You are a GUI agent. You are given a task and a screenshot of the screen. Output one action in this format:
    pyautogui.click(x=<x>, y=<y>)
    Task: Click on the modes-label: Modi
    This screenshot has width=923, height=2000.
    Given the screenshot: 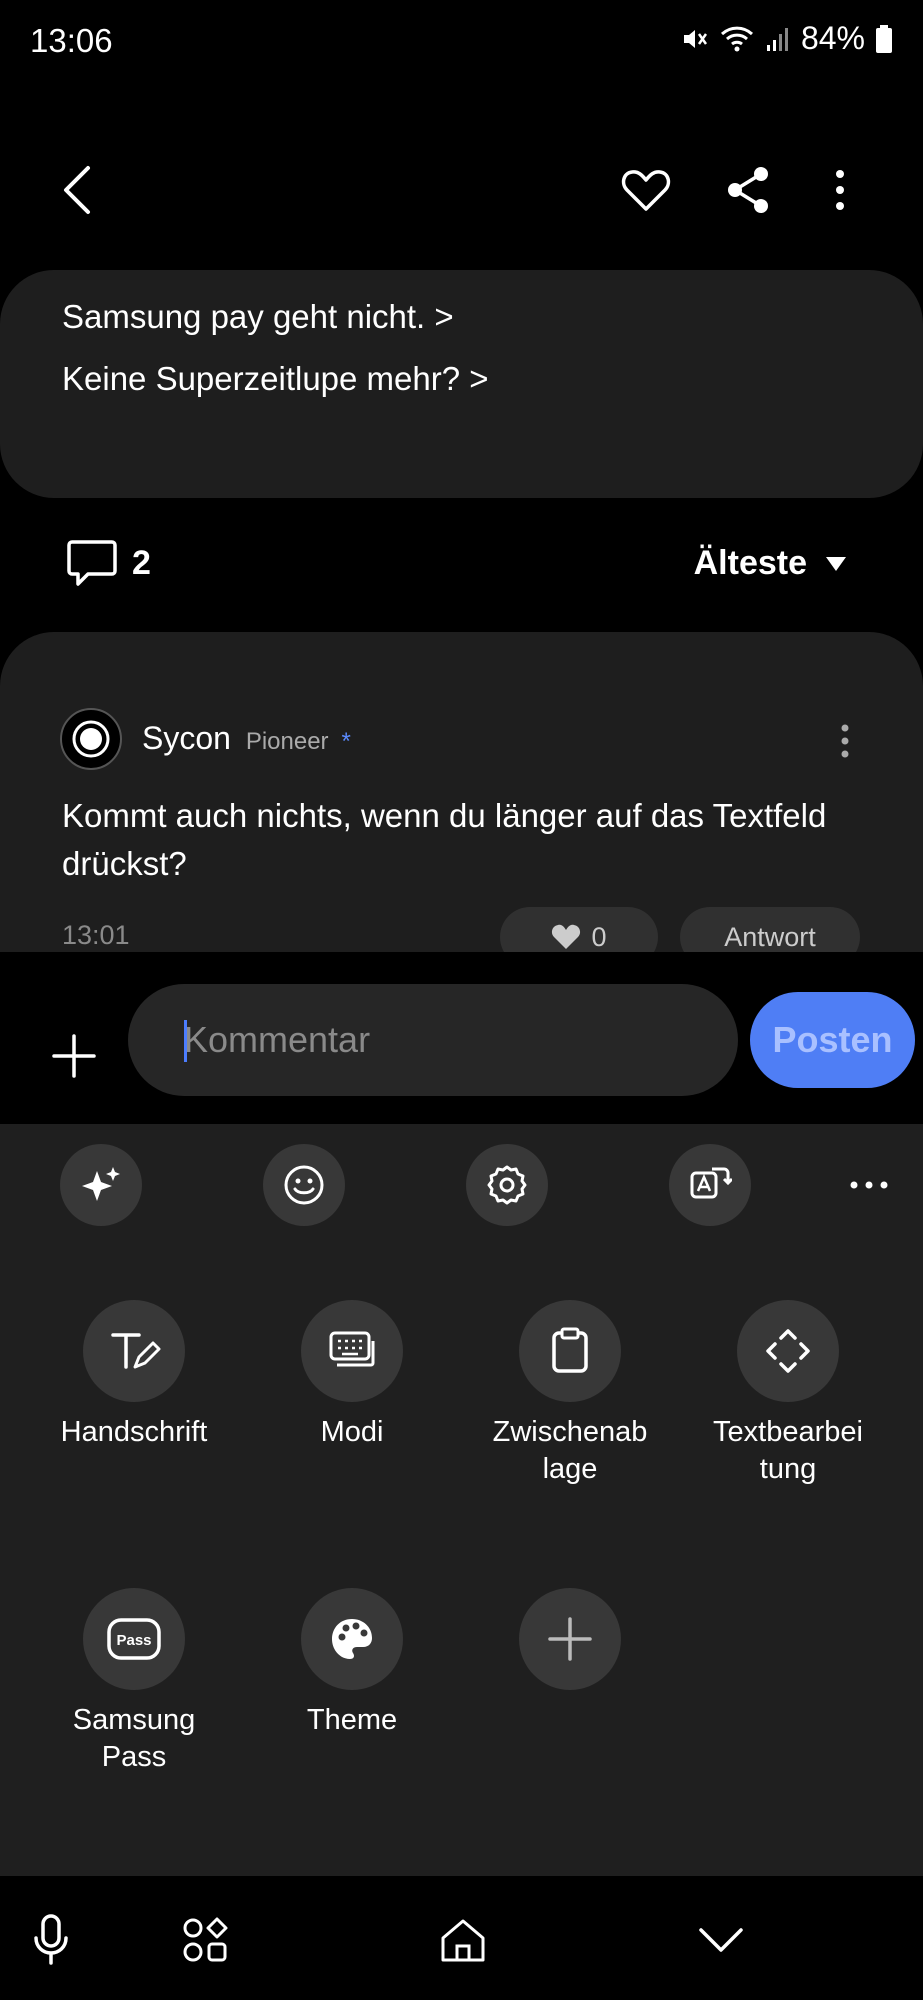 What is the action you would take?
    pyautogui.click(x=352, y=1432)
    